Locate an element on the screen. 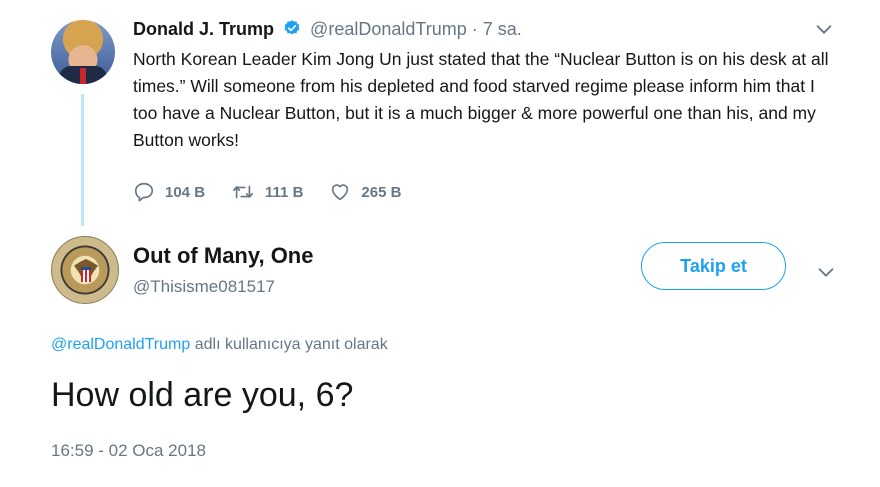  retweet-icon is located at coordinates (243, 192).